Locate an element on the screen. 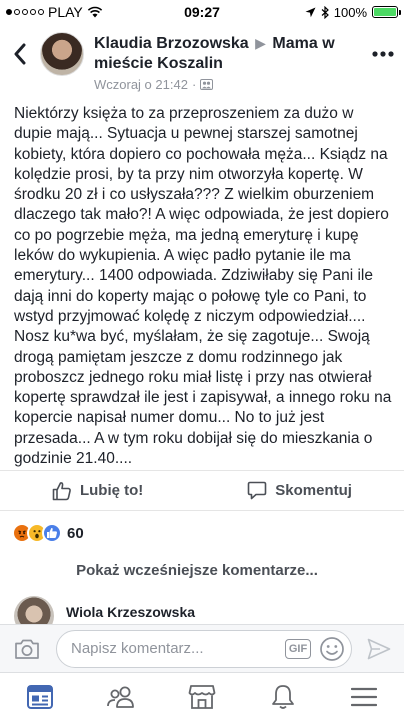  carrier-signal: PLAY is located at coordinates (54, 12).